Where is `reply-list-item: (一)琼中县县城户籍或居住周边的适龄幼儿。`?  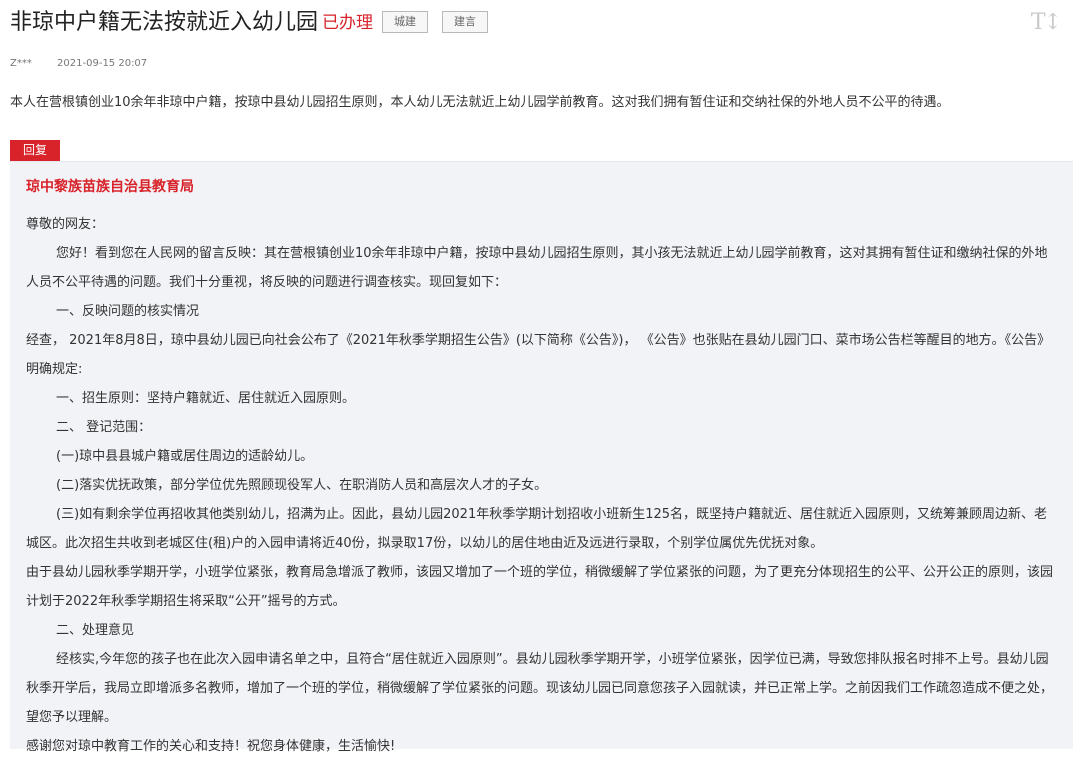
reply-list-item: (一)琼中县县城户籍或居住周边的适龄幼儿。 is located at coordinates (185, 456).